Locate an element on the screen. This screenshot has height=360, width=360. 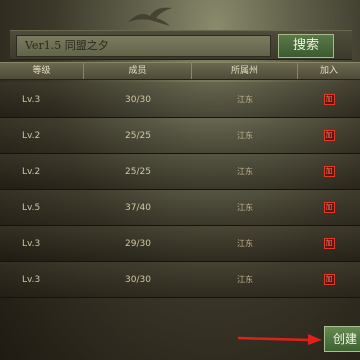
search-input: Ver1.5 同盟之夕 is located at coordinates (143, 46).